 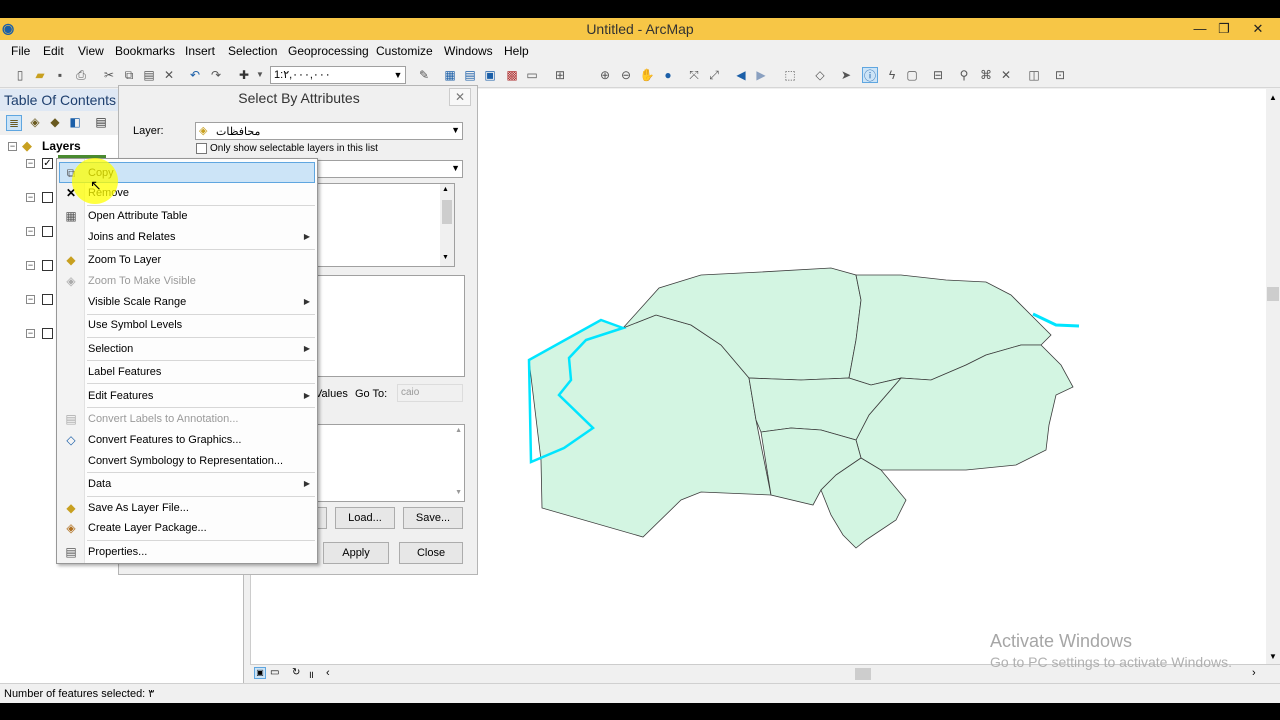 What do you see at coordinates (55, 123) in the screenshot?
I see `list-by-visibility-icon: ◆` at bounding box center [55, 123].